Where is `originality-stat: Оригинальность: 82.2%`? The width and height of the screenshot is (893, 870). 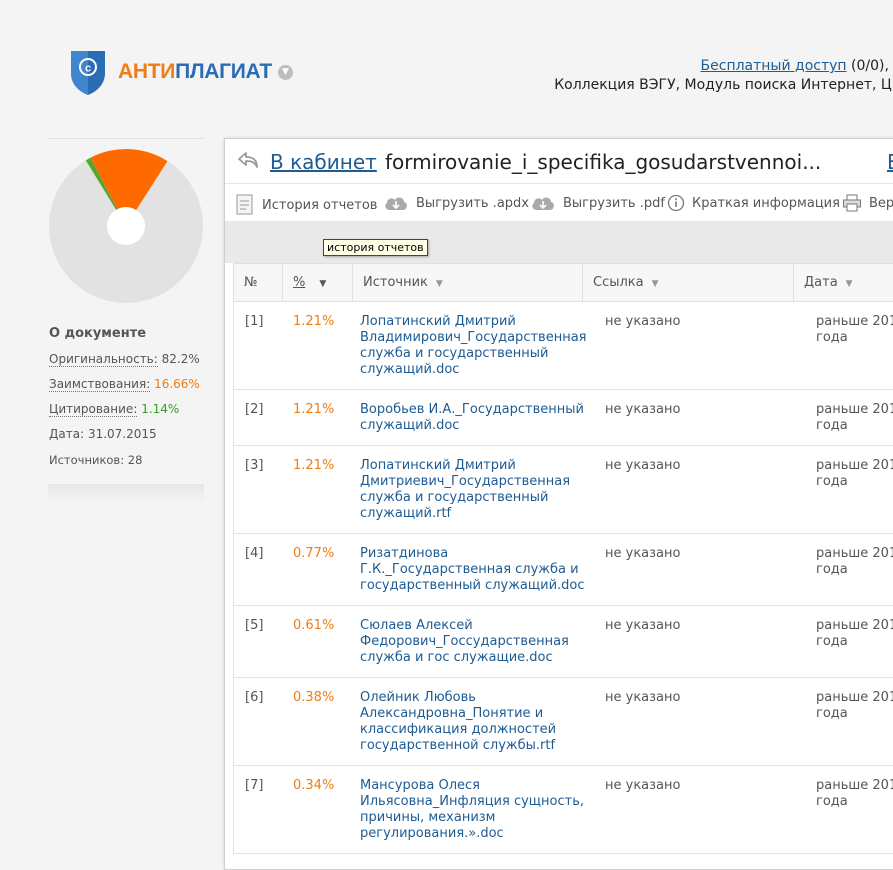 originality-stat: Оригинальность: 82.2% is located at coordinates (124, 359).